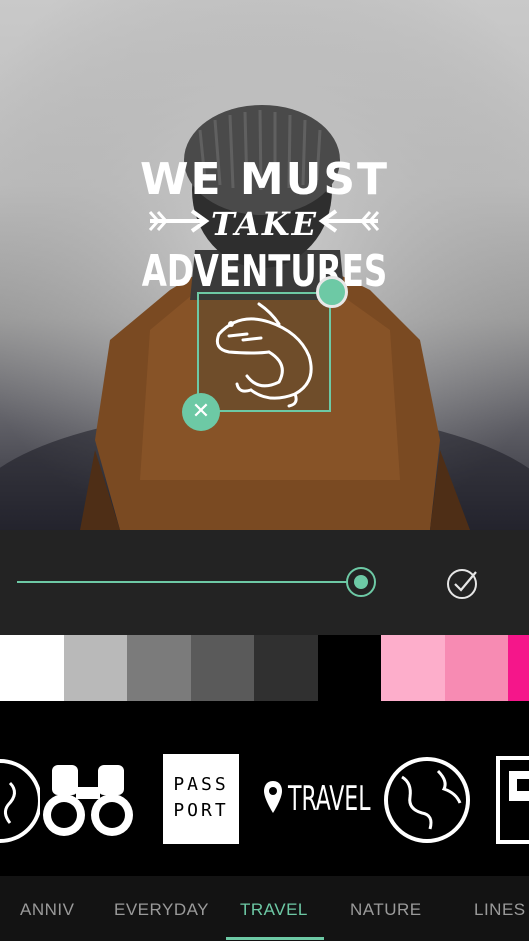 This screenshot has height=941, width=529. Describe the element at coordinates (512, 801) in the screenshot. I see `photo-frame-icon` at that location.